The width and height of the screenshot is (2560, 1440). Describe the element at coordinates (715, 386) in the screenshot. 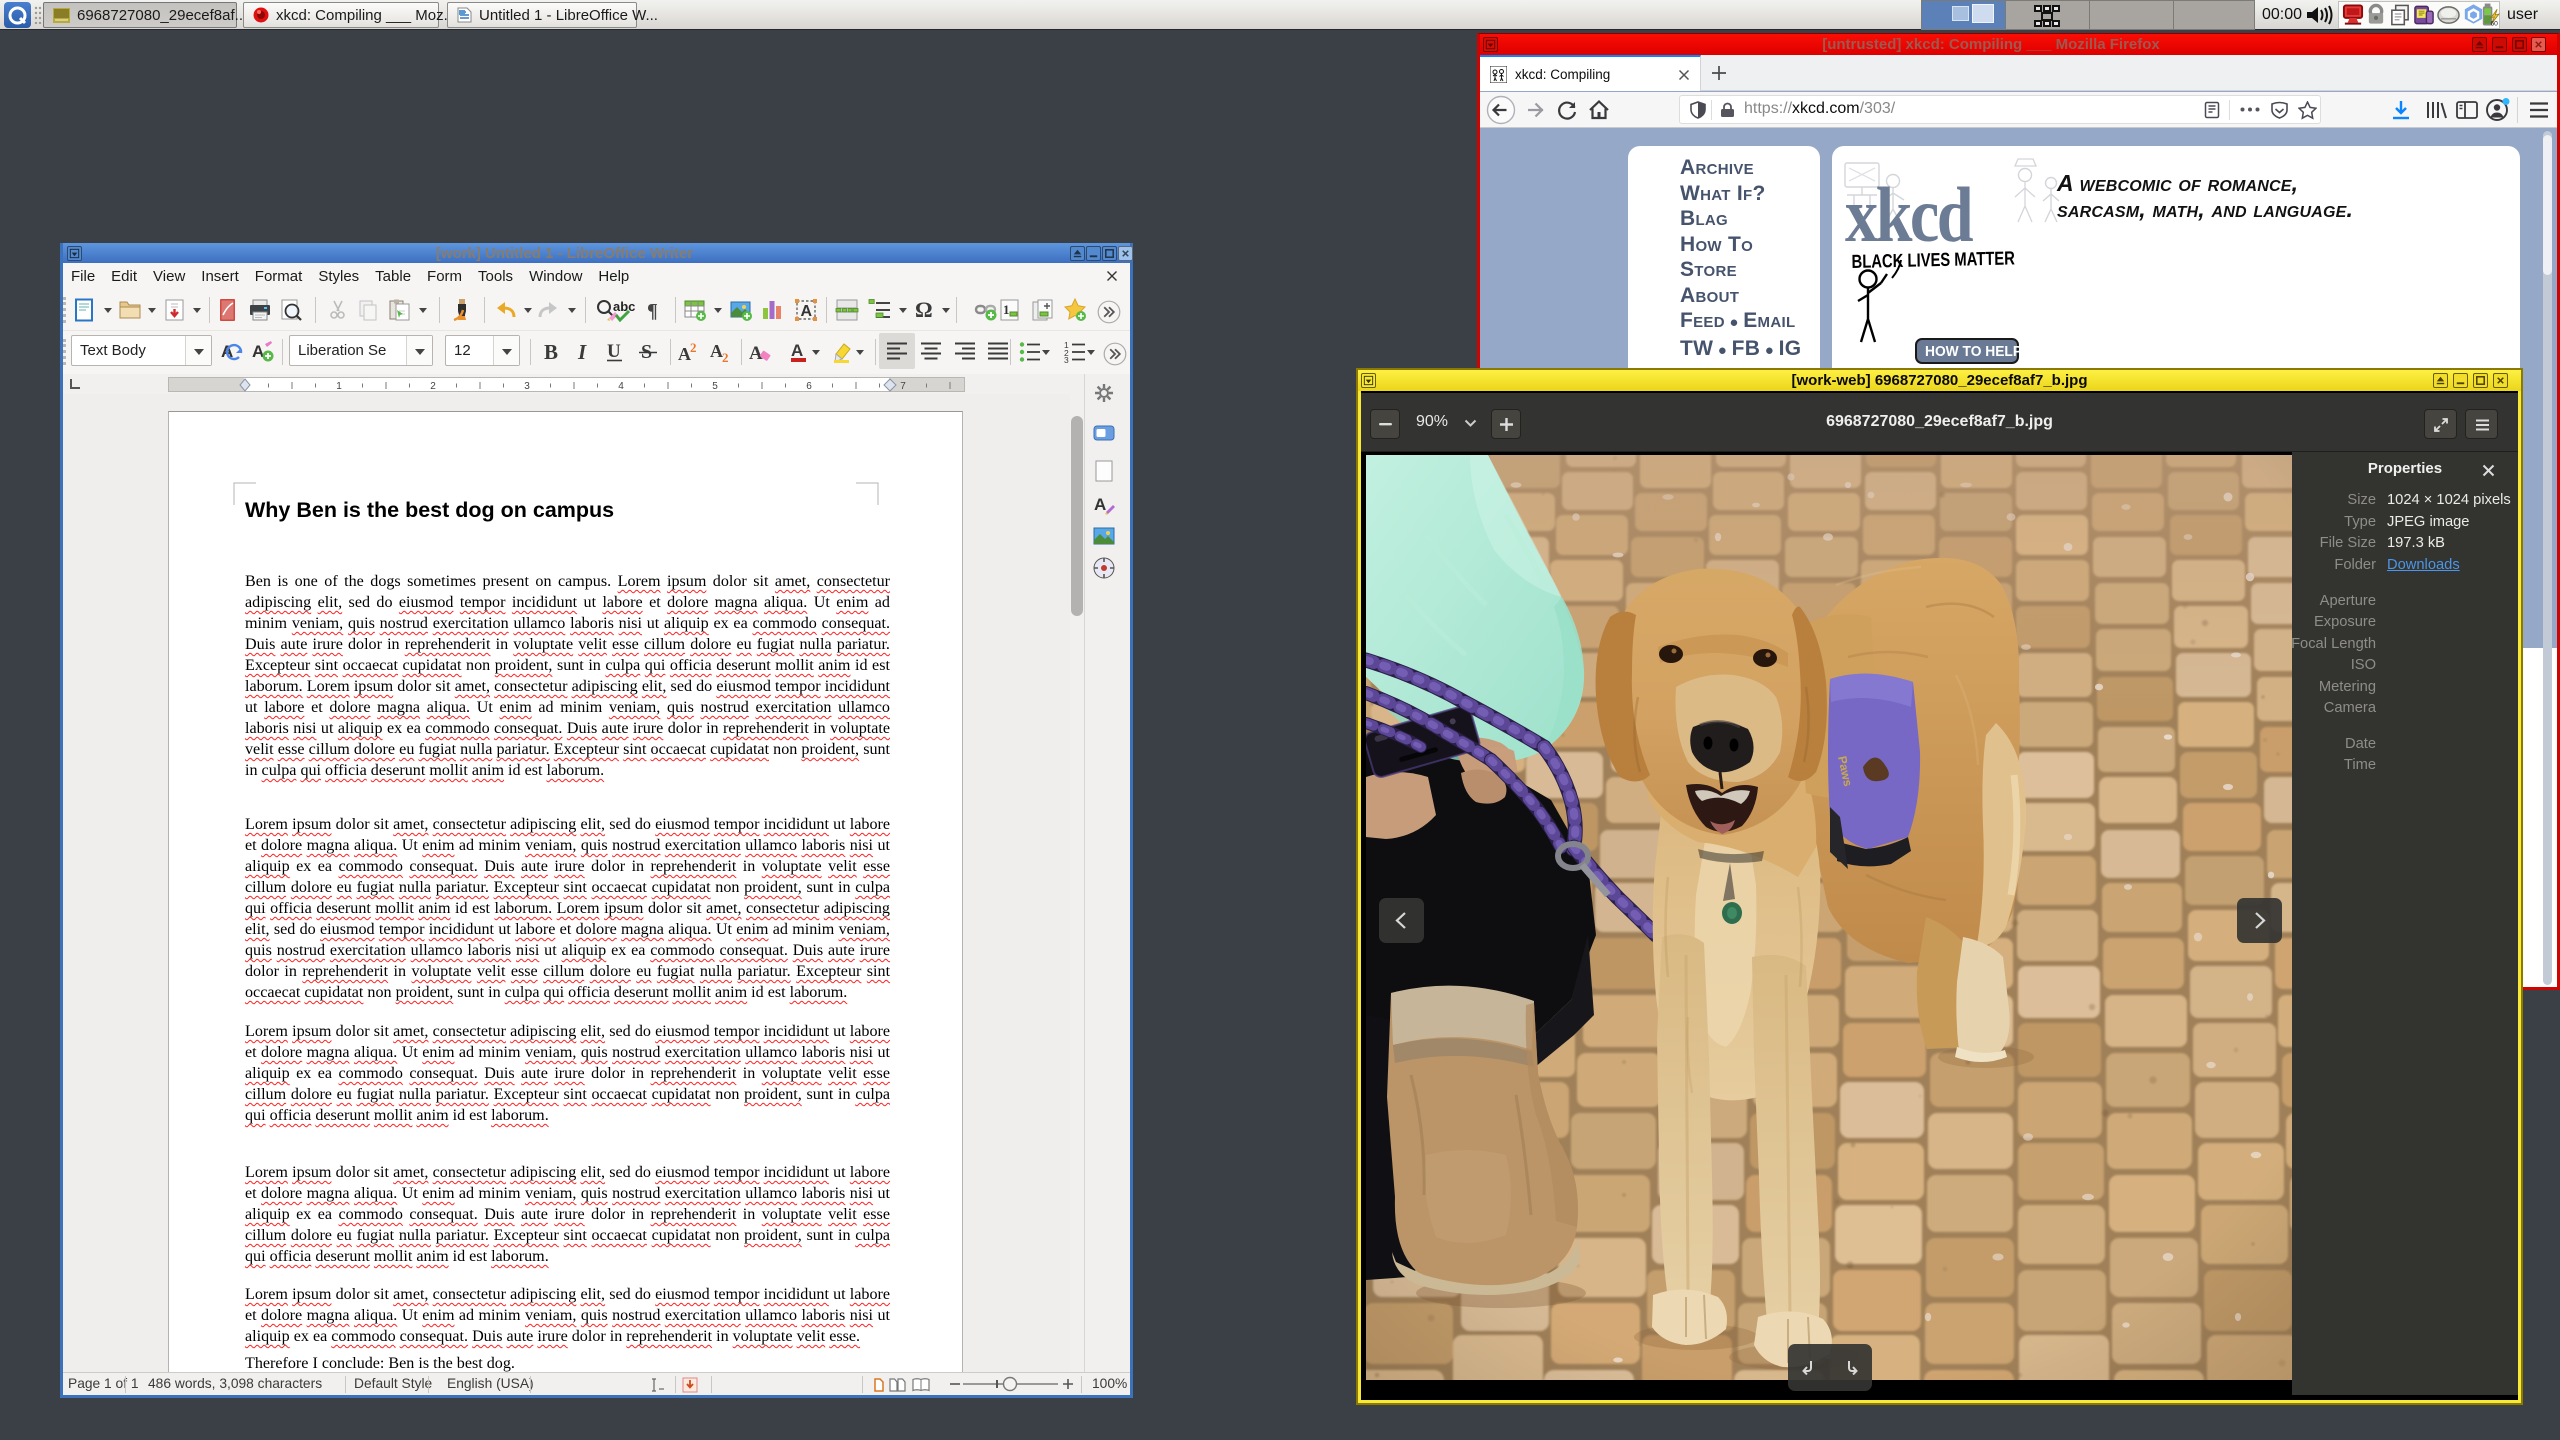

I see `svg-text: 5` at that location.